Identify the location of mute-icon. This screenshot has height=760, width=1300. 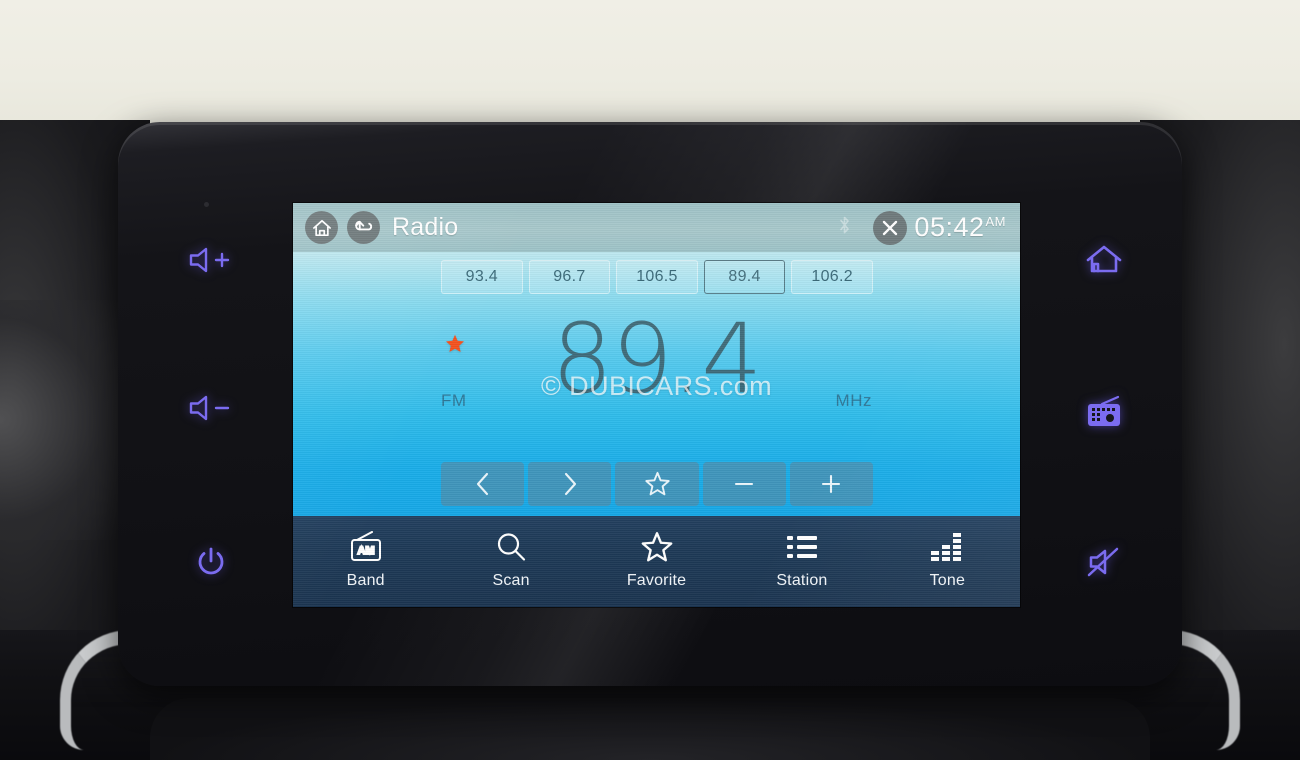
(1103, 562).